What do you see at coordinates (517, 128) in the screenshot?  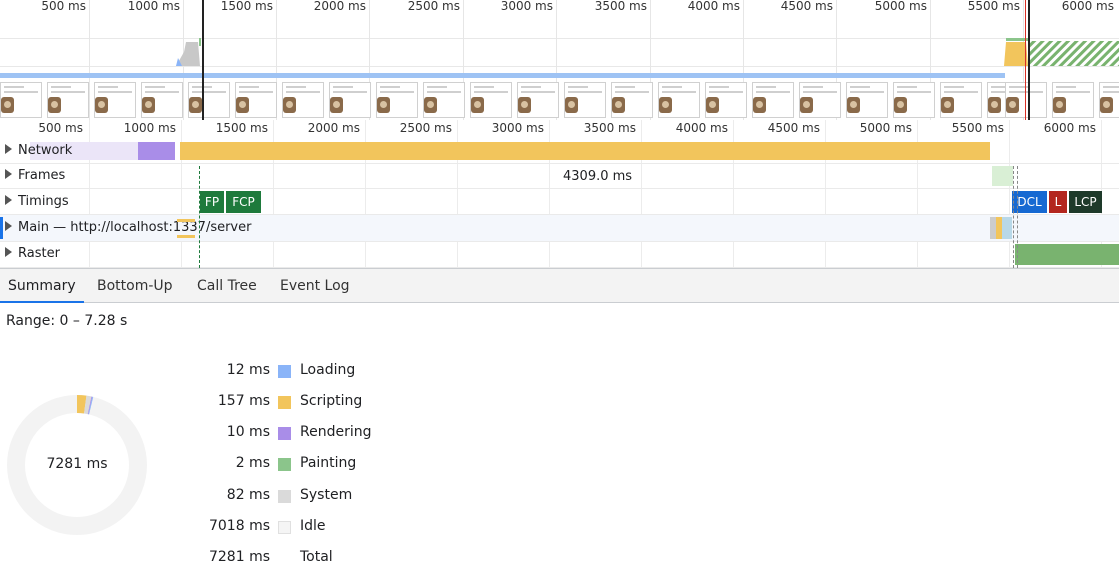 I see `ruler-tick-label: 3000 ms` at bounding box center [517, 128].